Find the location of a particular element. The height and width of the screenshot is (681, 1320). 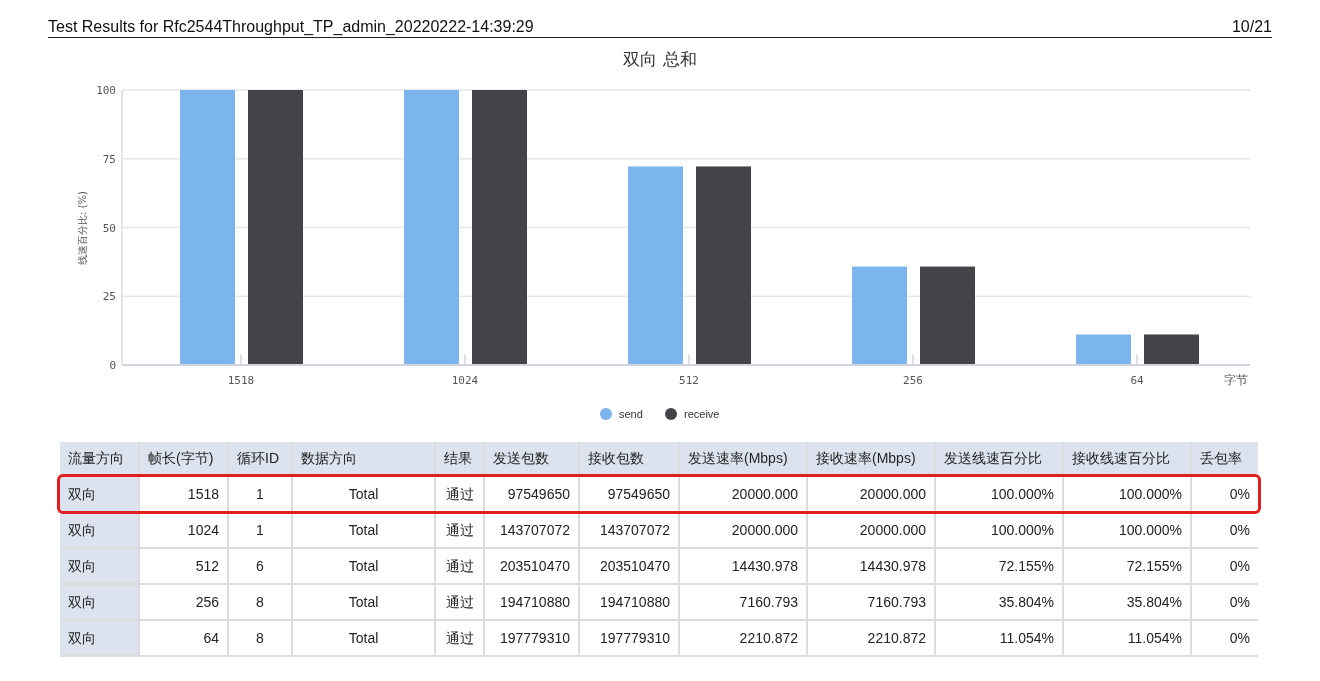

chart-title: 双向 总和 is located at coordinates (660, 59).